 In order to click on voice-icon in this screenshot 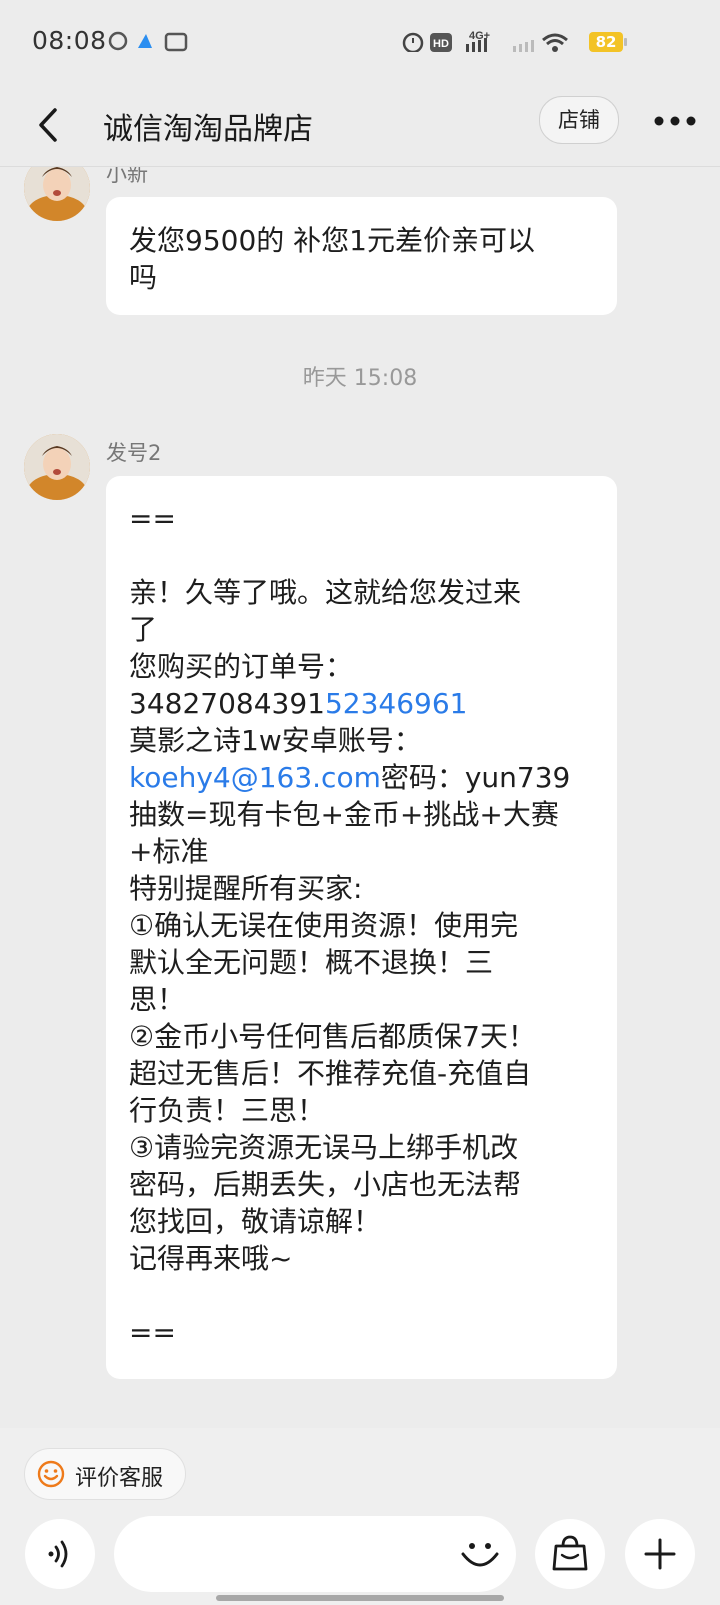, I will do `click(58, 1554)`.